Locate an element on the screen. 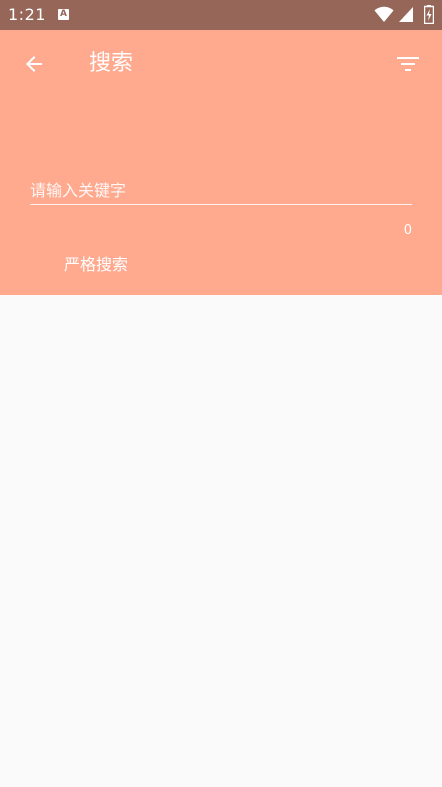 The width and height of the screenshot is (442, 787). page-title: 搜索 is located at coordinates (111, 63).